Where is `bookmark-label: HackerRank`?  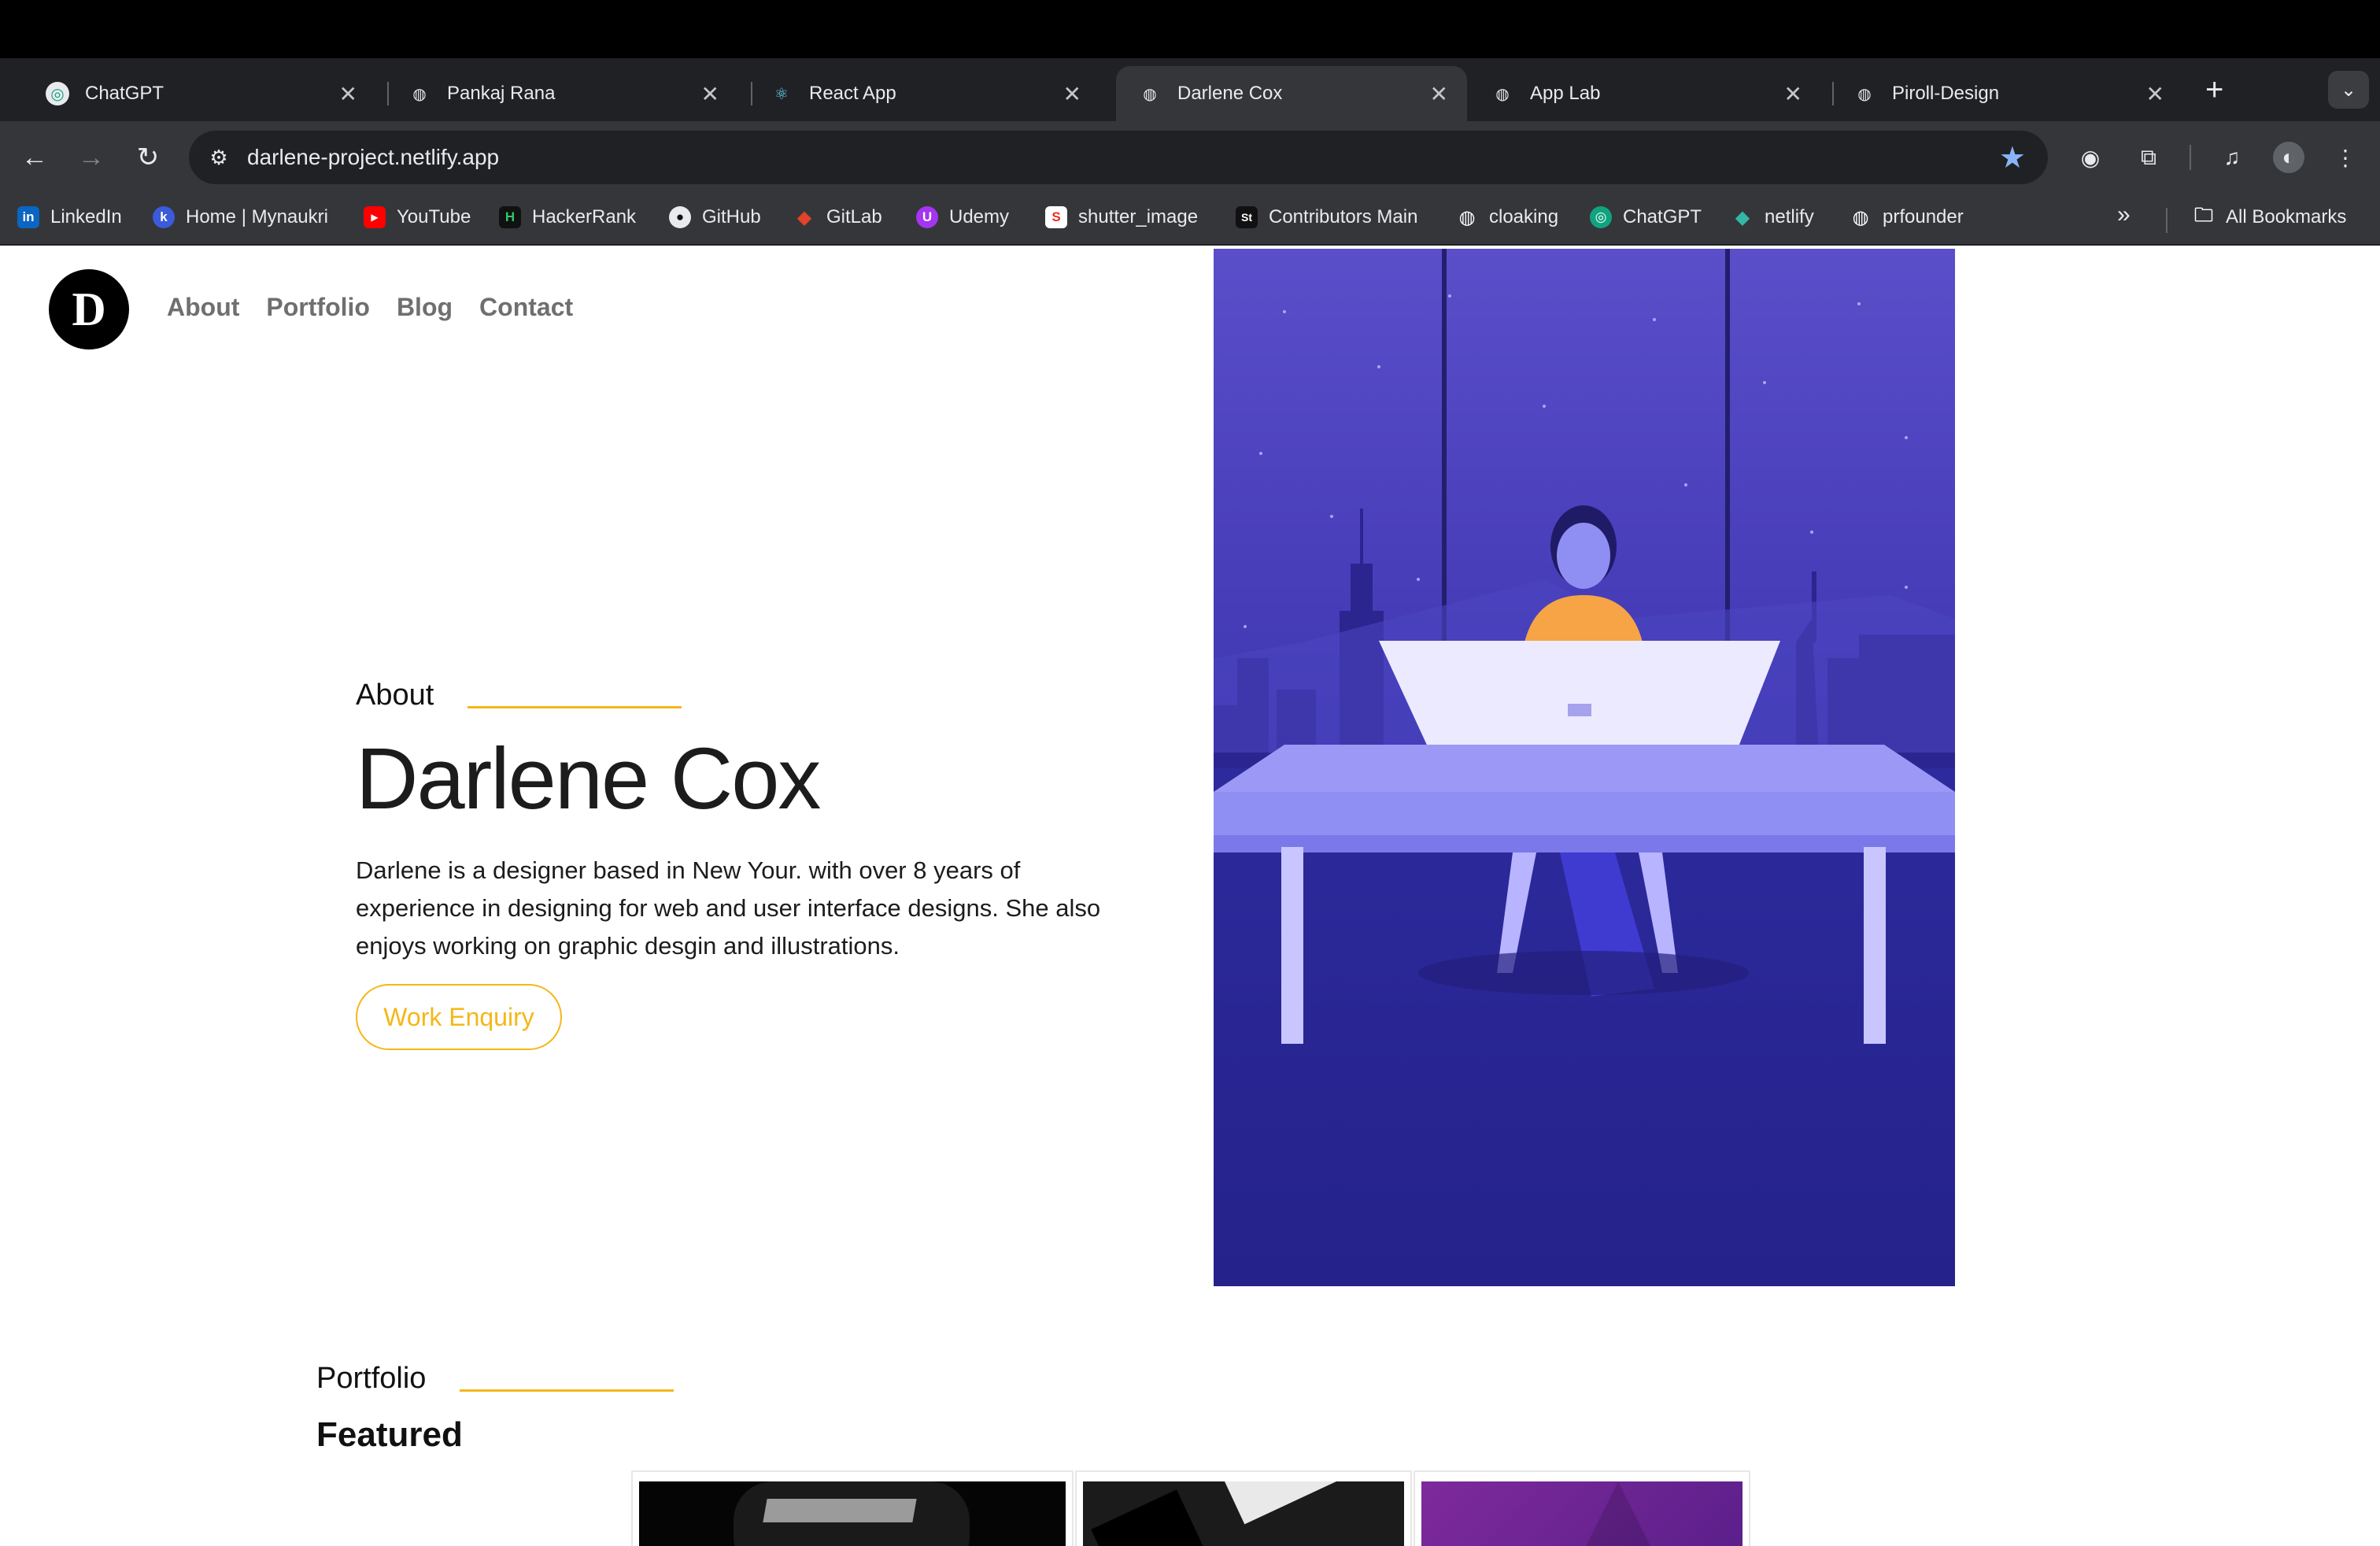 bookmark-label: HackerRank is located at coordinates (584, 216).